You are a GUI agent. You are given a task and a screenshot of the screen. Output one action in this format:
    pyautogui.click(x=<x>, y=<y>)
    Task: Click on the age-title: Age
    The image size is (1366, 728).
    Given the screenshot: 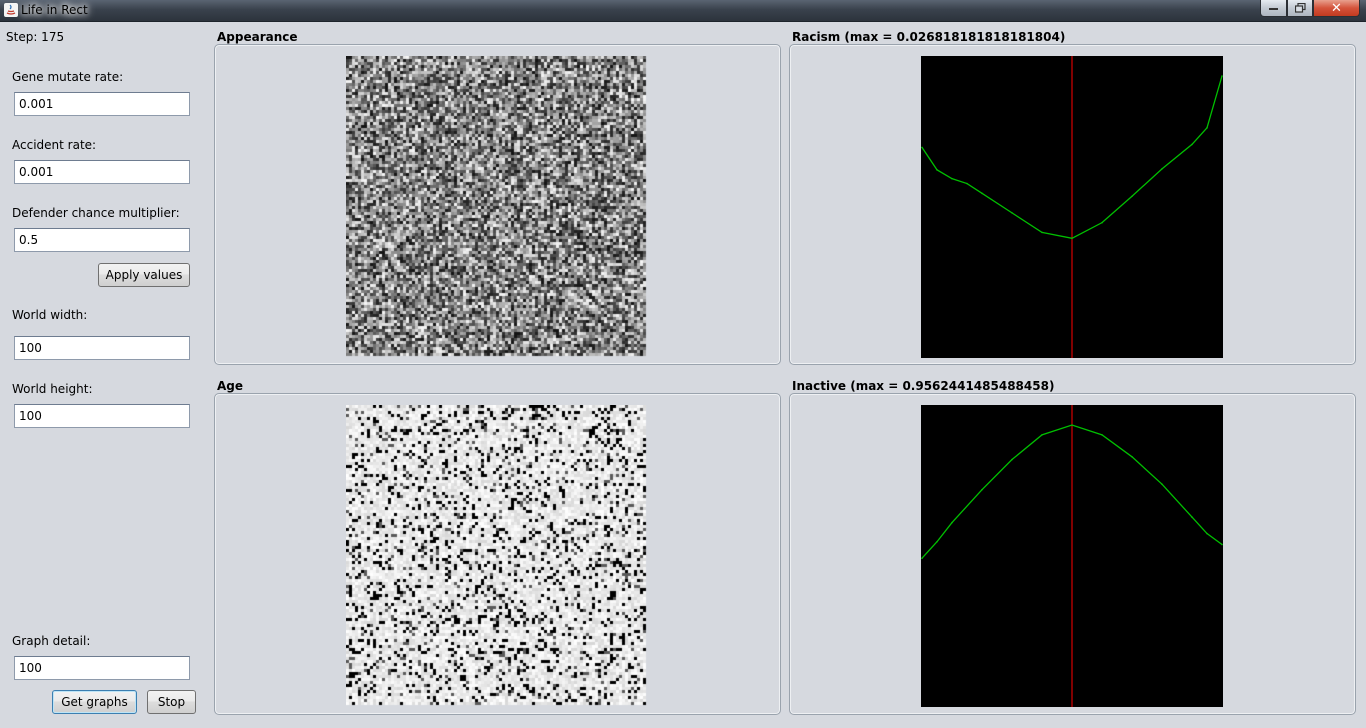 What is the action you would take?
    pyautogui.click(x=230, y=386)
    